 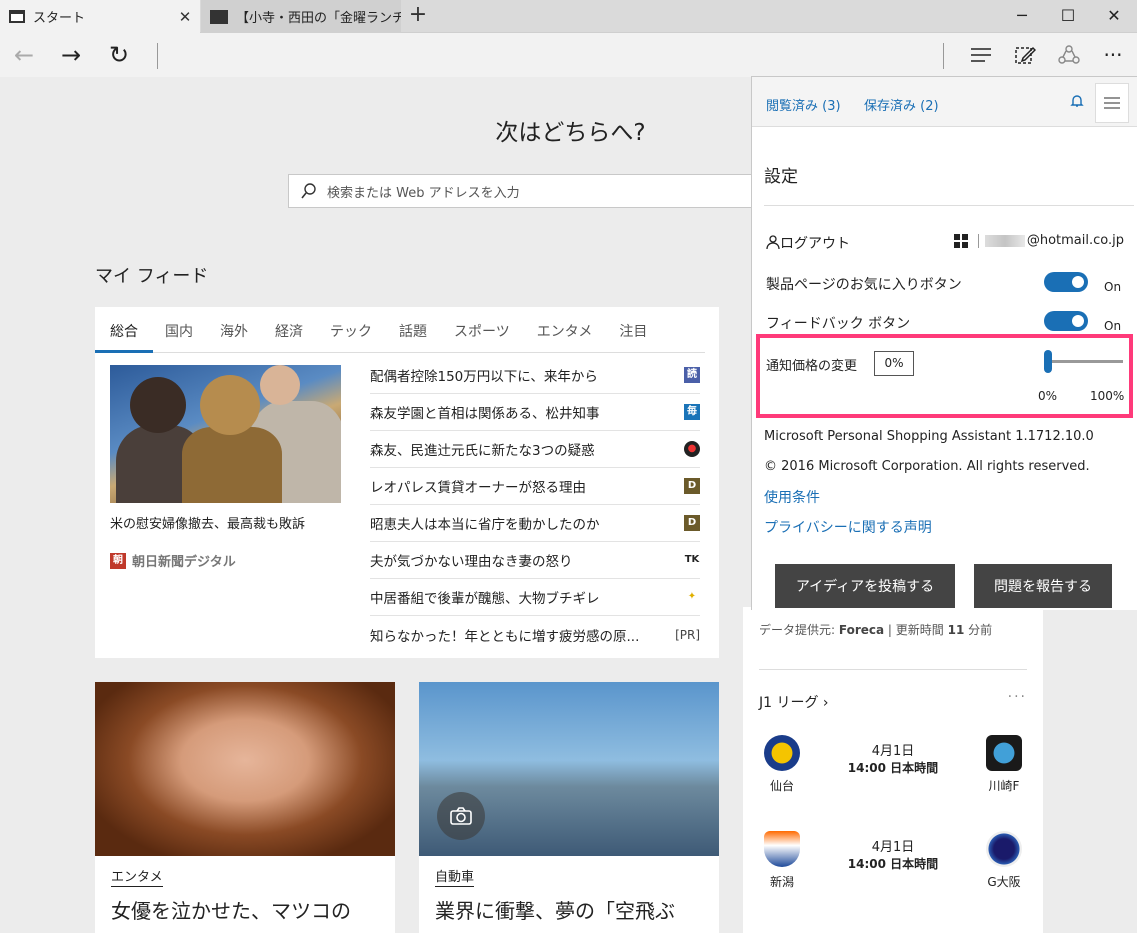 I want to click on mainichi-logo-icon: 毎, so click(x=692, y=412).